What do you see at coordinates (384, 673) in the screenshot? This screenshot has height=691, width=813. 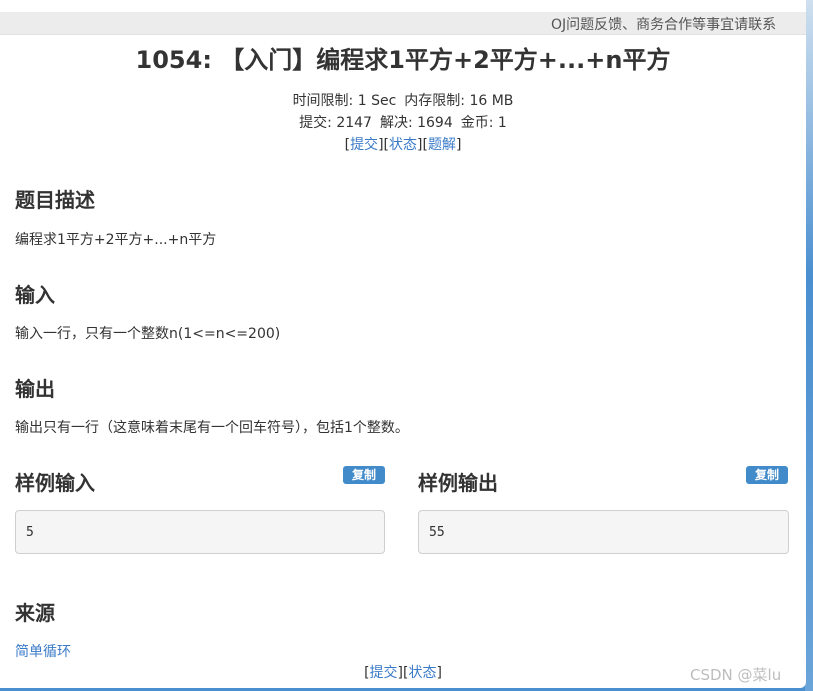 I see `bottom-submit-link: 提交` at bounding box center [384, 673].